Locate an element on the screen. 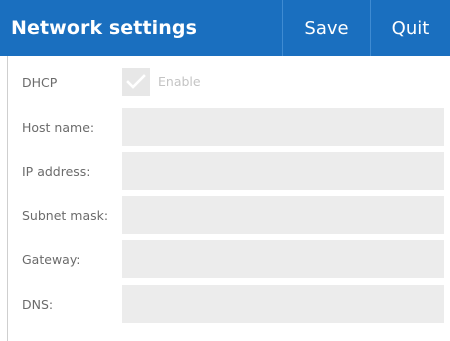  subnet-mask-label: Subnet mask: is located at coordinates (65, 215).